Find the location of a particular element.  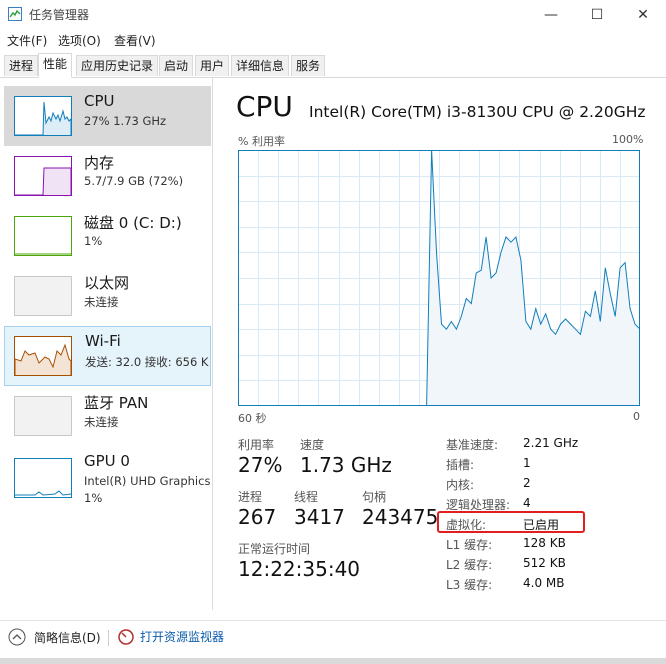

handles-value: 243475 is located at coordinates (400, 517).